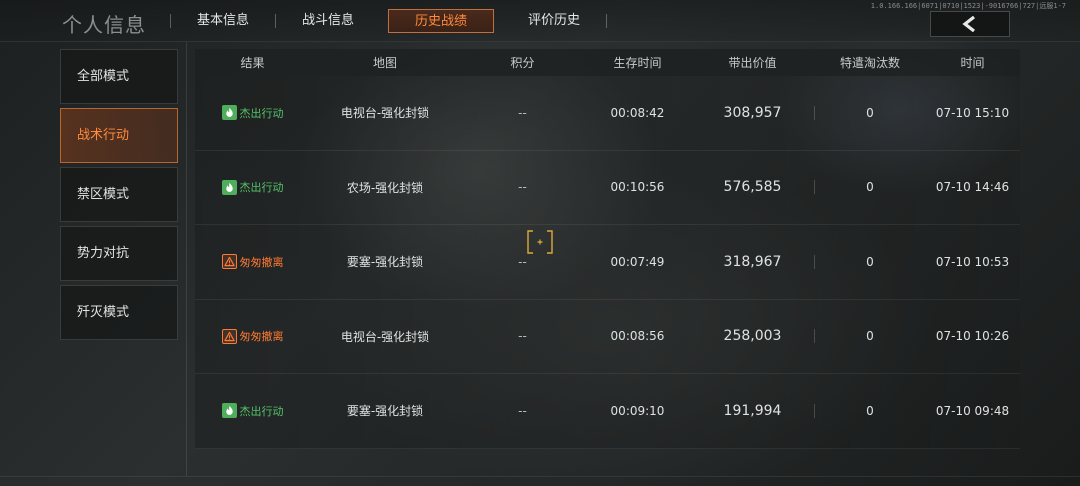 This screenshot has height=486, width=1080. I want to click on extracted-value-text: 308,957, so click(752, 112).